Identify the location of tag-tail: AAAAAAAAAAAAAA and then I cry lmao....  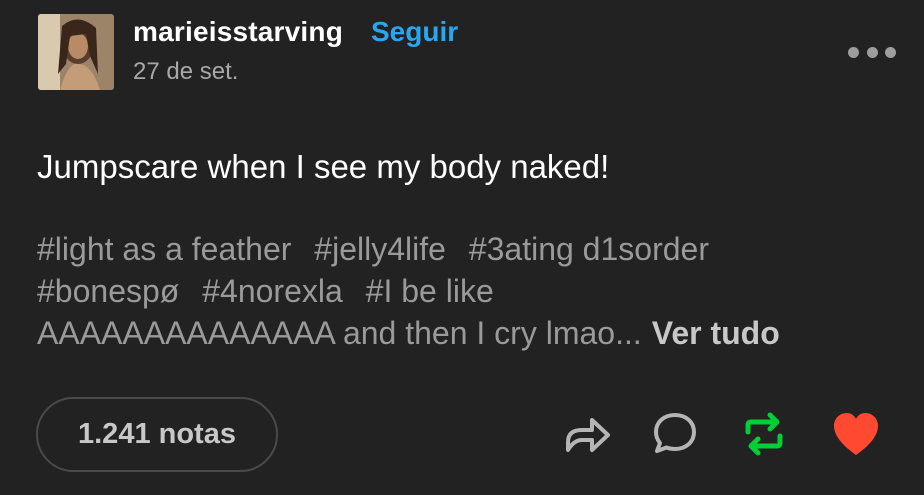
(339, 333).